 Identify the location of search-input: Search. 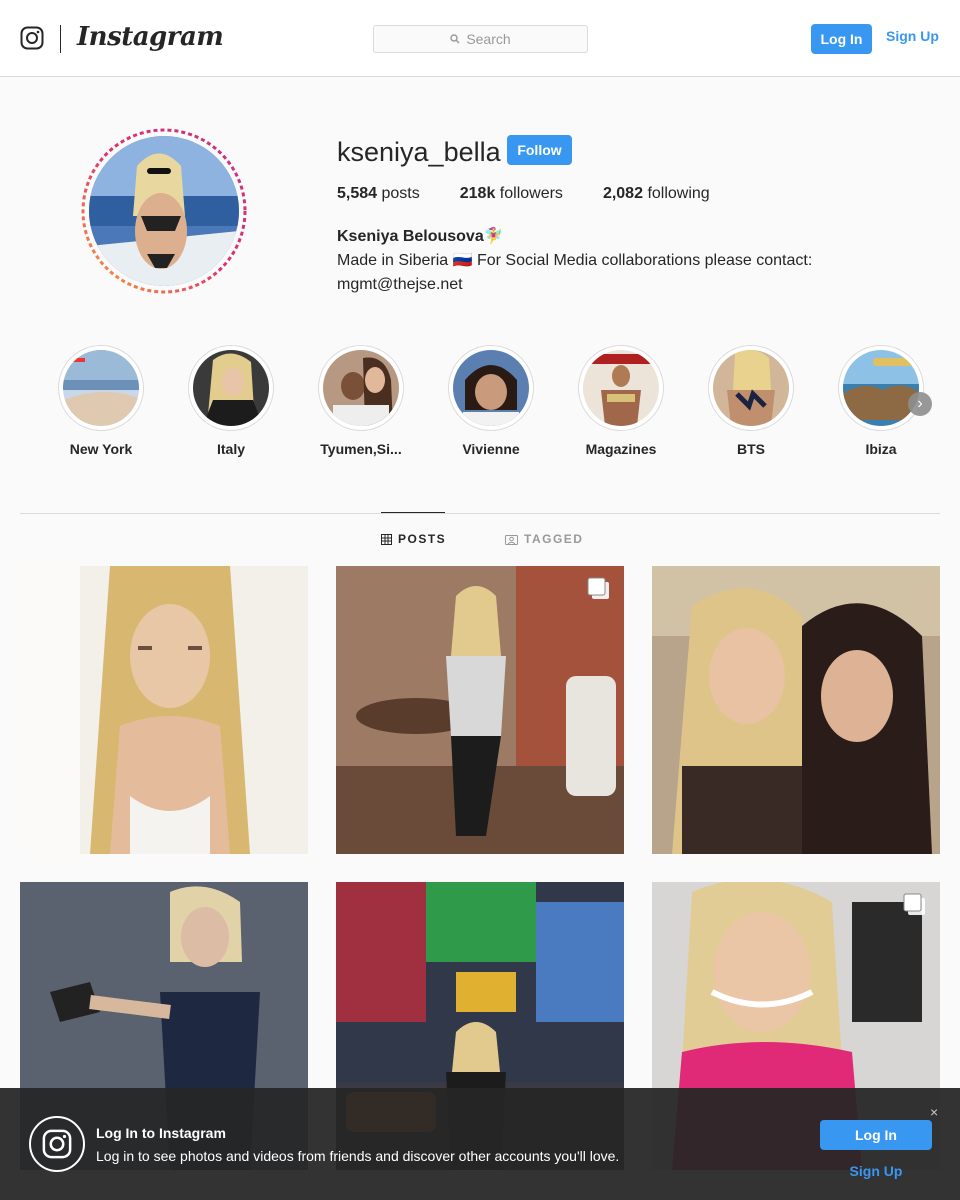
(480, 39).